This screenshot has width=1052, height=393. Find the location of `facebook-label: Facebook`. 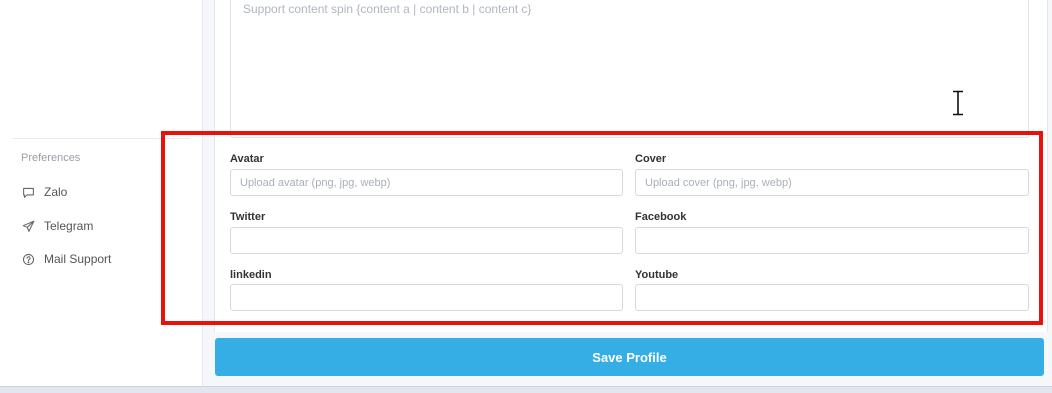

facebook-label: Facebook is located at coordinates (661, 217).